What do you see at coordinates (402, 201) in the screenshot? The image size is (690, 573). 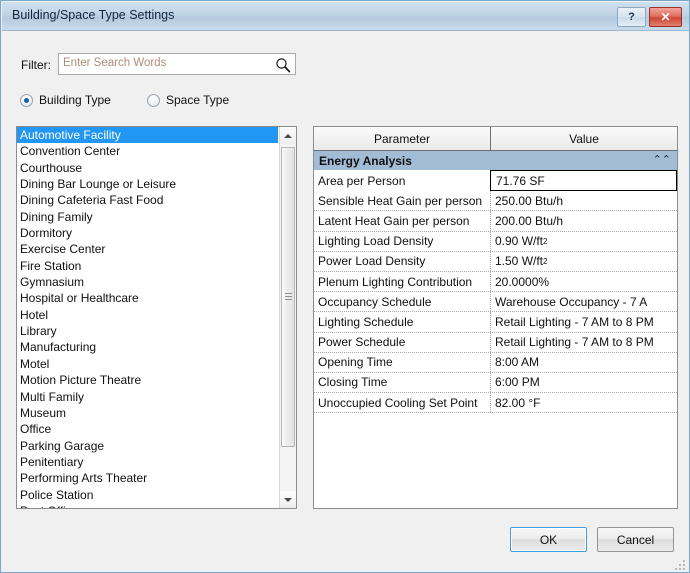 I see `parameter-name-cell: Sensible Heat Gain per person` at bounding box center [402, 201].